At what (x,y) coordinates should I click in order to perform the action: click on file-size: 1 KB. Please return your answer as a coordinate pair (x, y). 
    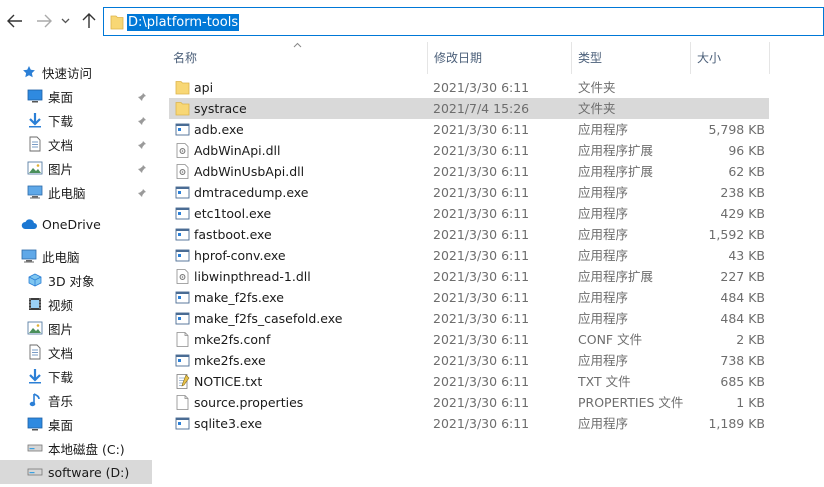
    Looking at the image, I should click on (750, 402).